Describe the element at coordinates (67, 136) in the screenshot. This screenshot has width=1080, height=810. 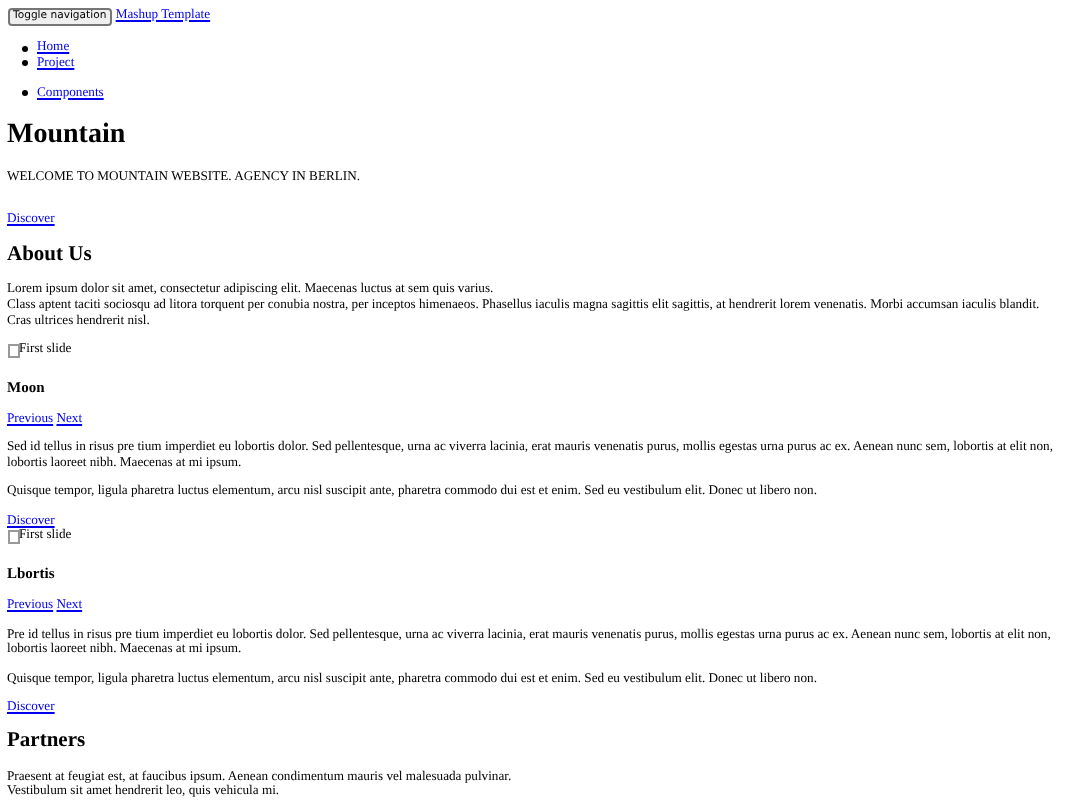
I see `hero-title: Mountain` at that location.